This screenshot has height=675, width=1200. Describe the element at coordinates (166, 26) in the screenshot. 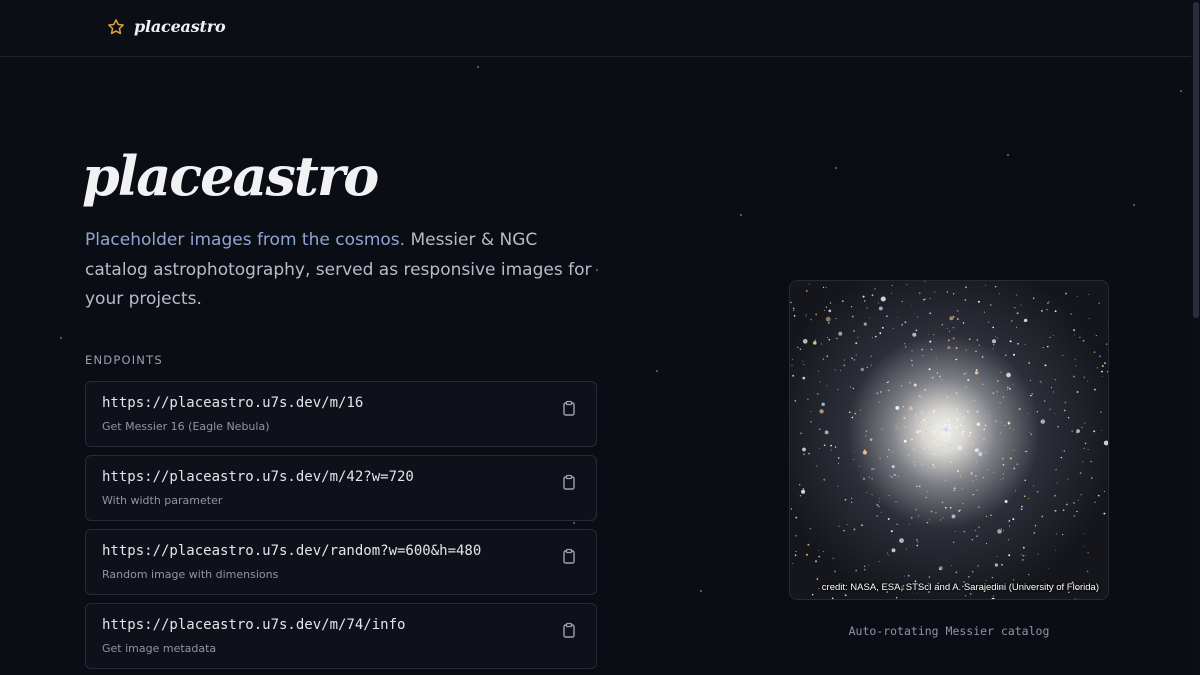

I see `brand-link: placeastro` at that location.